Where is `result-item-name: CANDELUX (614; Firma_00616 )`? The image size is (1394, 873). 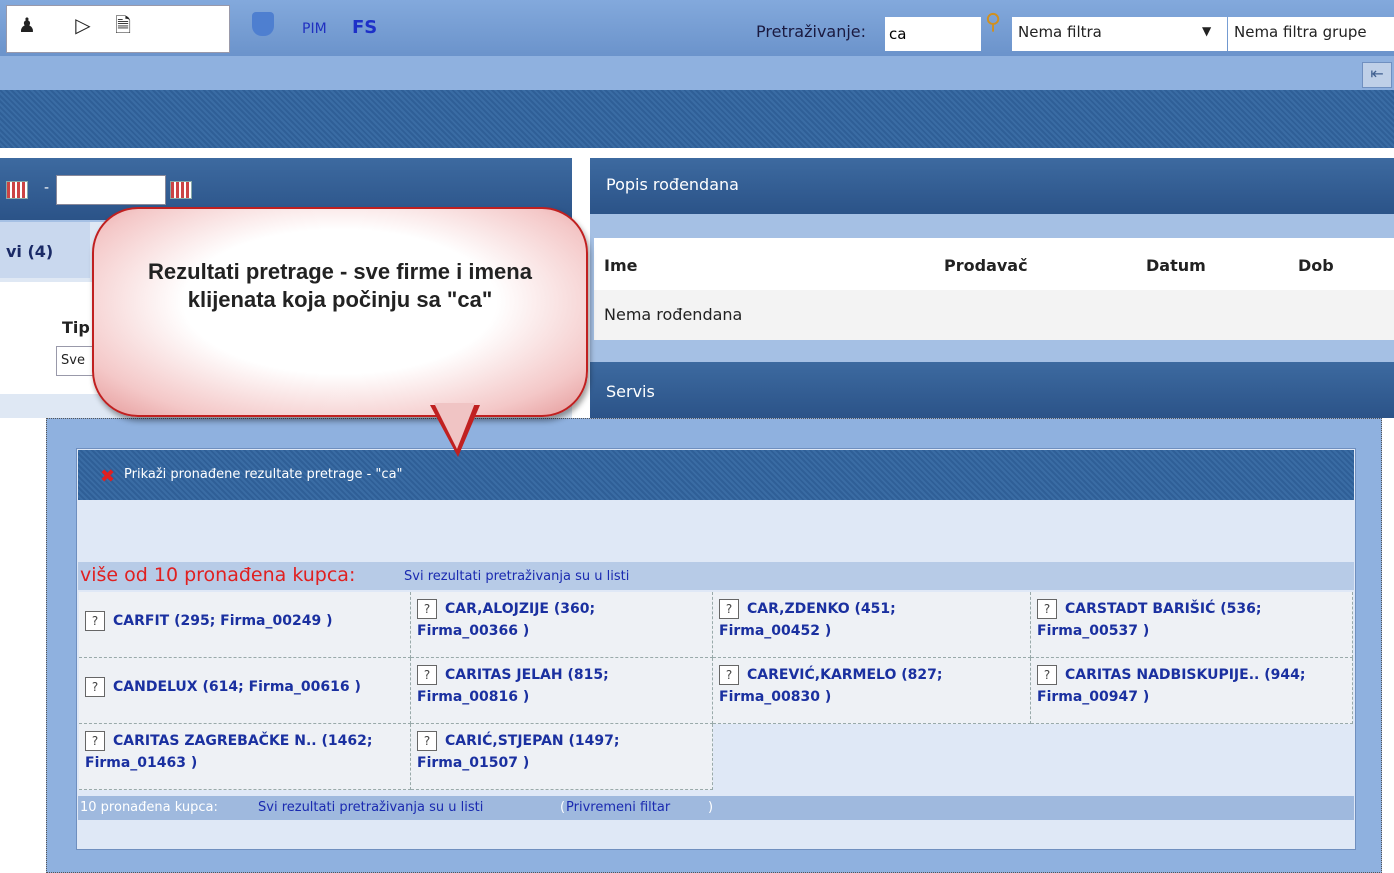
result-item-name: CANDELUX (614; Firma_00616 ) is located at coordinates (237, 687).